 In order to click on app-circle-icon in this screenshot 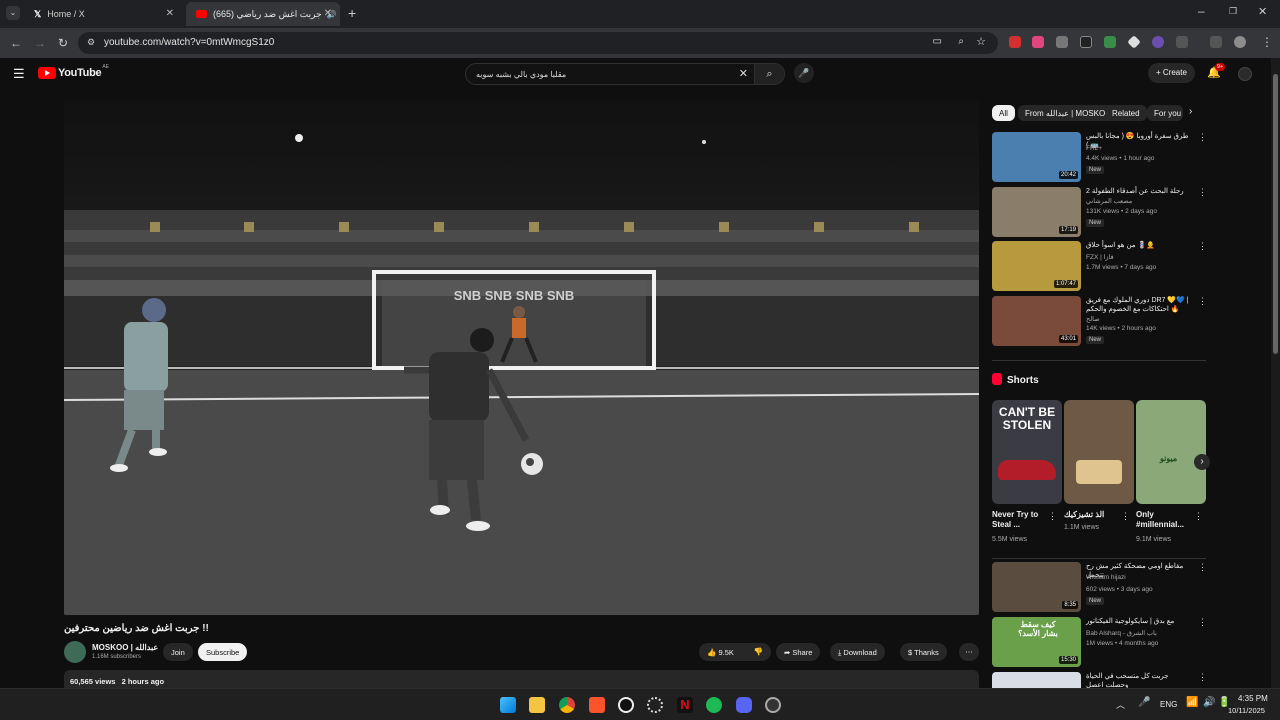, I will do `click(655, 705)`.